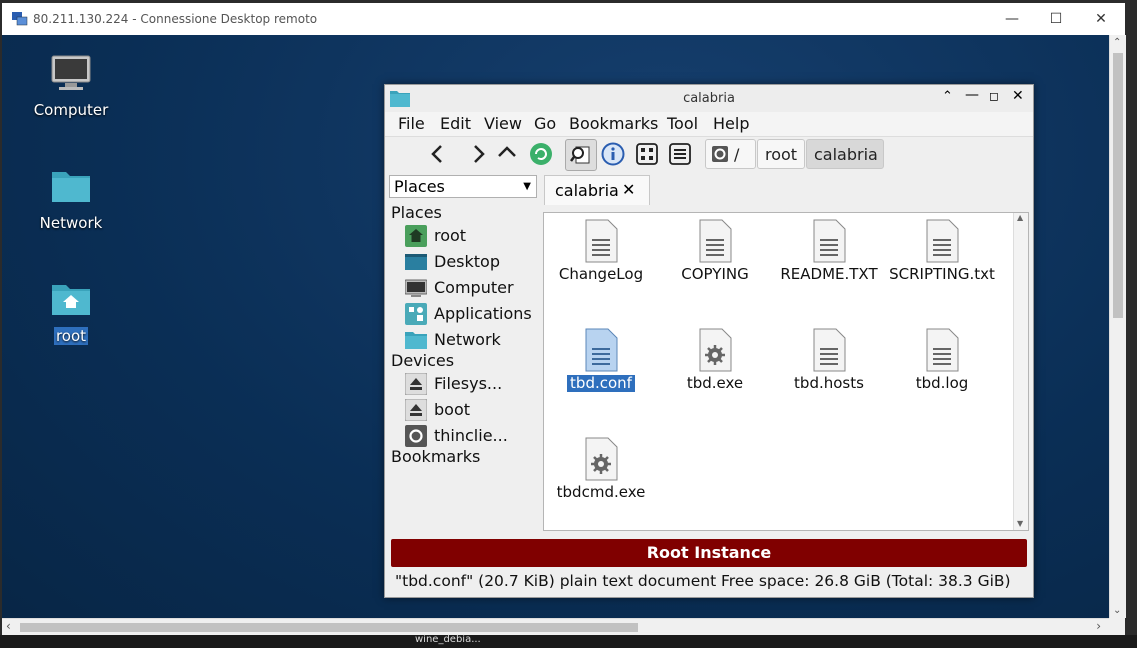 The image size is (1137, 648). I want to click on minimize-icon: —, so click(972, 95).